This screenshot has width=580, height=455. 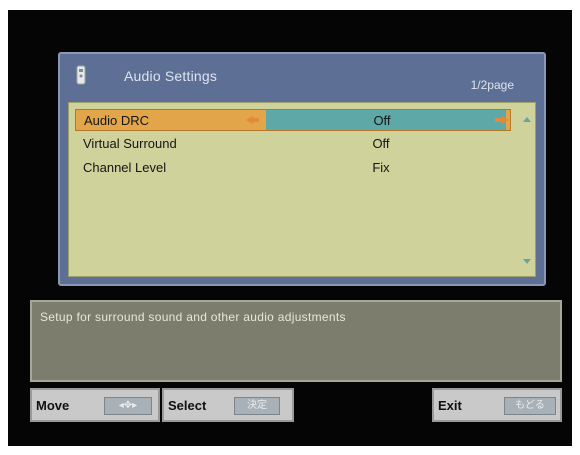 I want to click on menu-item-label: Channel Level, so click(x=125, y=167).